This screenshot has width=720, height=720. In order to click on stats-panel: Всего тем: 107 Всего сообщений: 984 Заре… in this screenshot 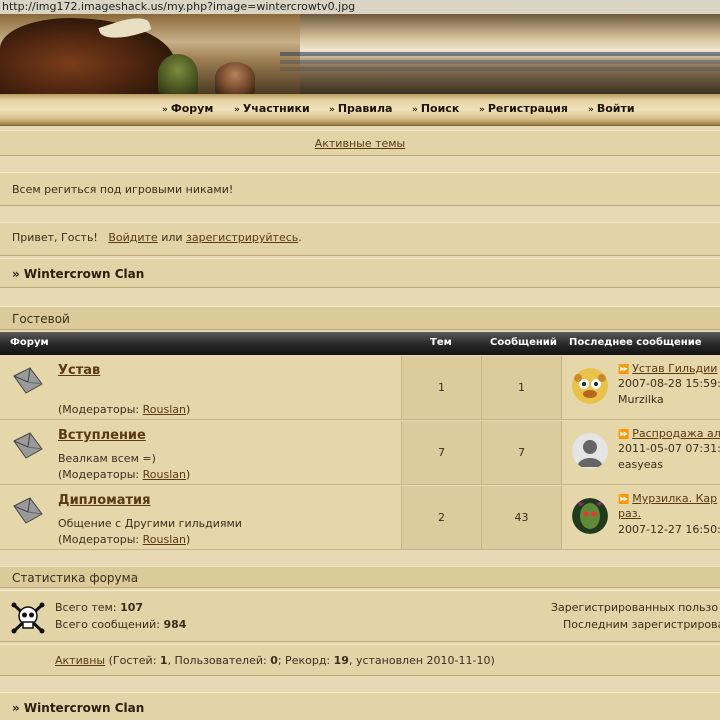, I will do `click(360, 616)`.